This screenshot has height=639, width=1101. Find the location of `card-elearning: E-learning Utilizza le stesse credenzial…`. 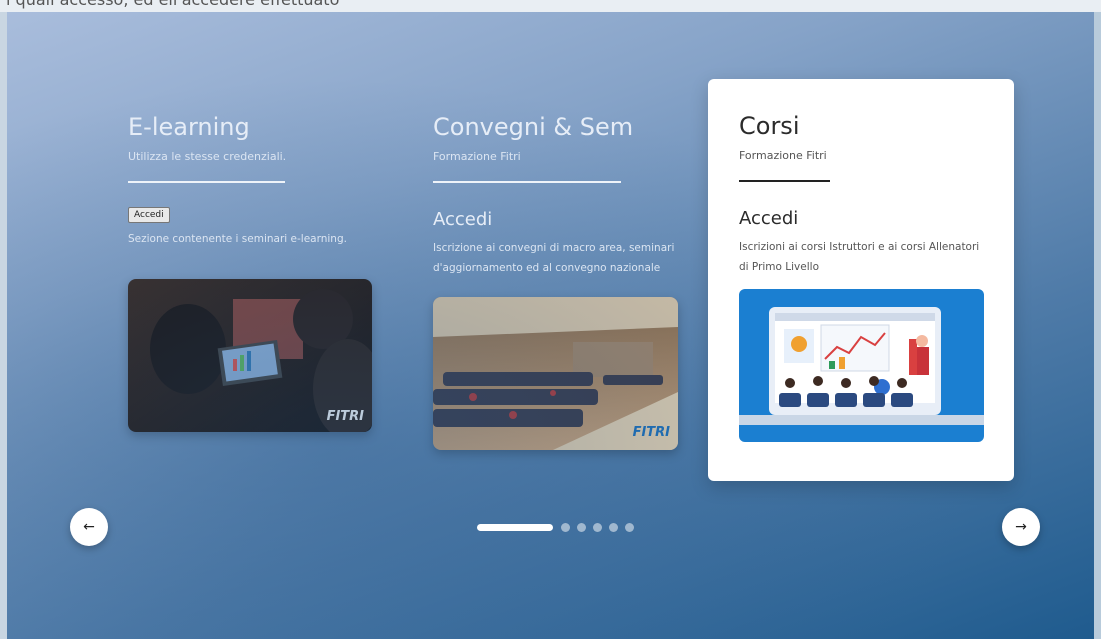

card-elearning: E-learning Utilizza le stesse credenzial… is located at coordinates (253, 180).